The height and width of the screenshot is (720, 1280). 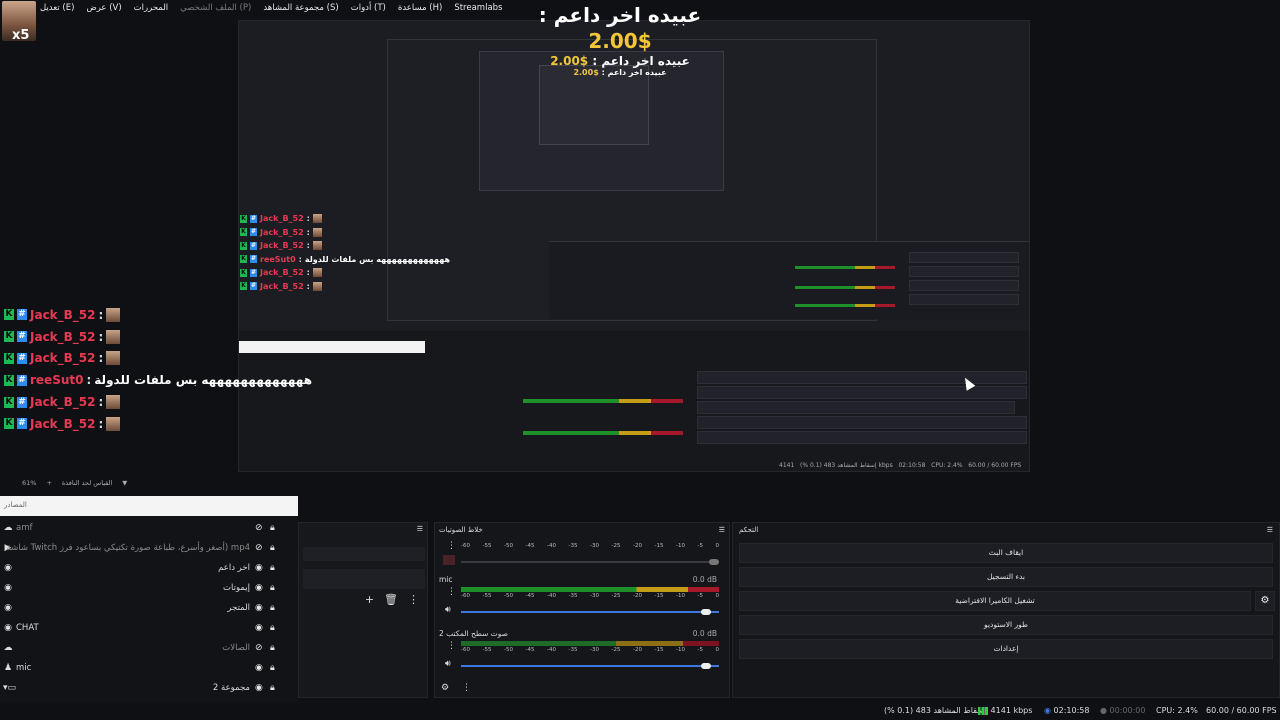 What do you see at coordinates (449, 560) in the screenshot?
I see `mute-button` at bounding box center [449, 560].